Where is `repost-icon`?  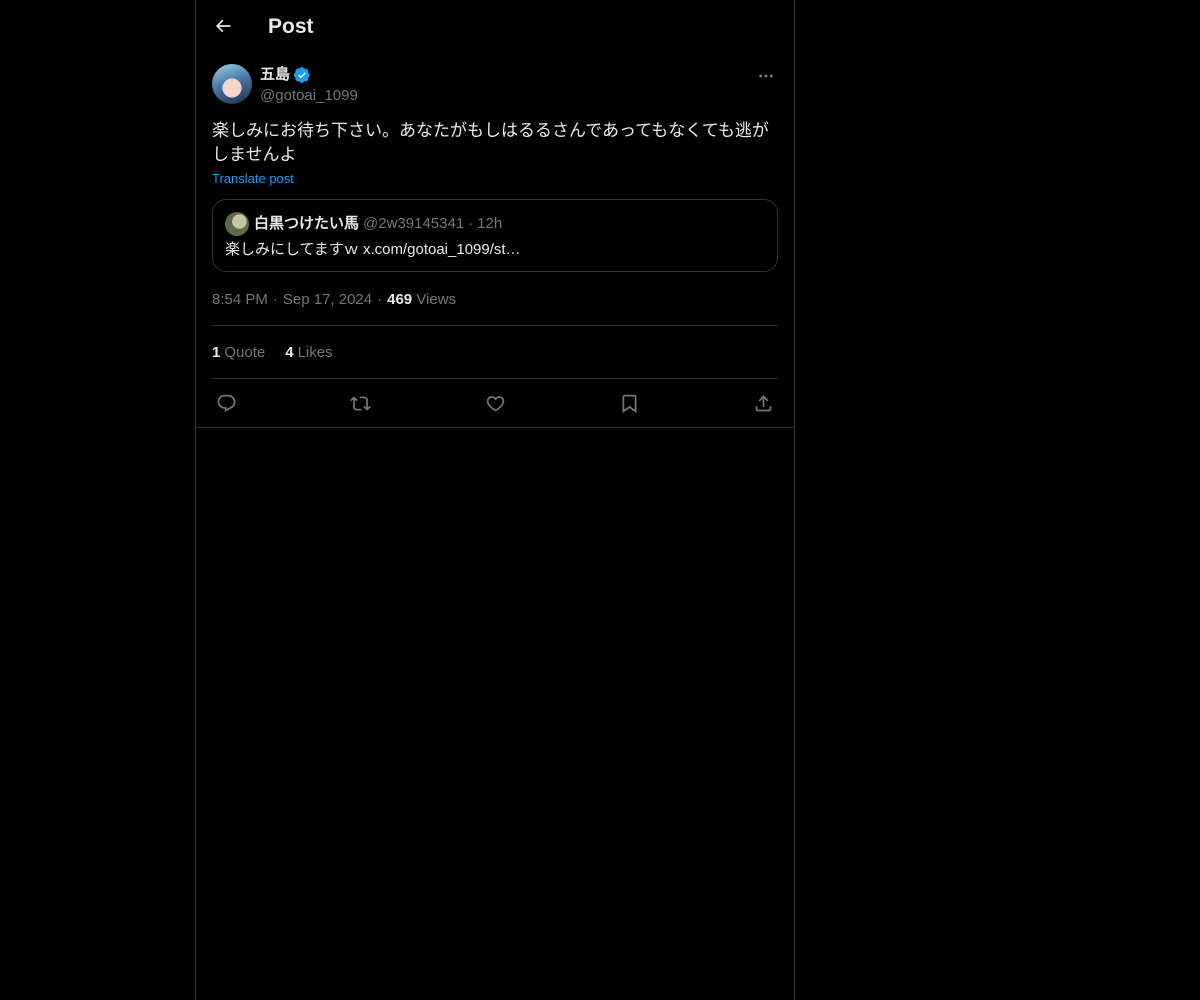 repost-icon is located at coordinates (360, 403).